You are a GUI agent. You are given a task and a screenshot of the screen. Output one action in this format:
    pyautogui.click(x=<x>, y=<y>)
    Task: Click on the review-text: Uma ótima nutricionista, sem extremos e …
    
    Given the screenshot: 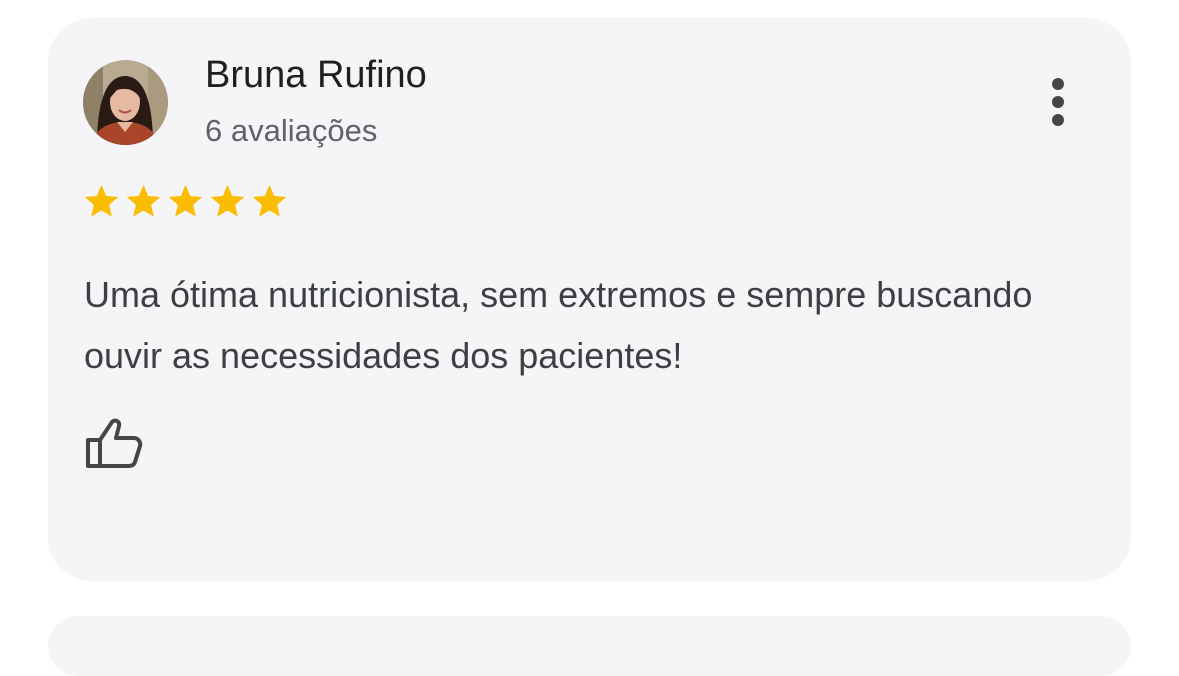 What is the action you would take?
    pyautogui.click(x=558, y=325)
    